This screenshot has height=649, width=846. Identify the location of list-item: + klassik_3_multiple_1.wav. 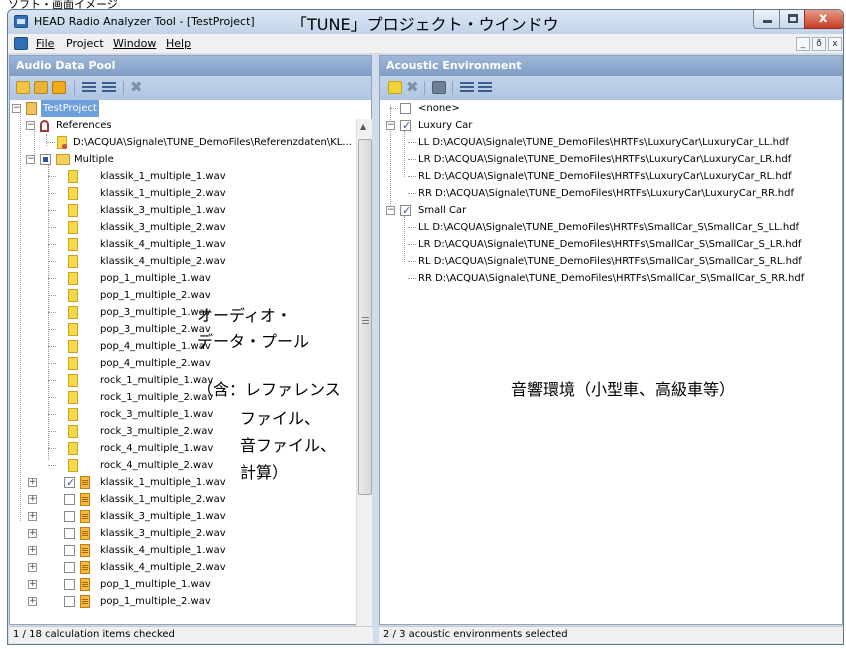
(127, 516).